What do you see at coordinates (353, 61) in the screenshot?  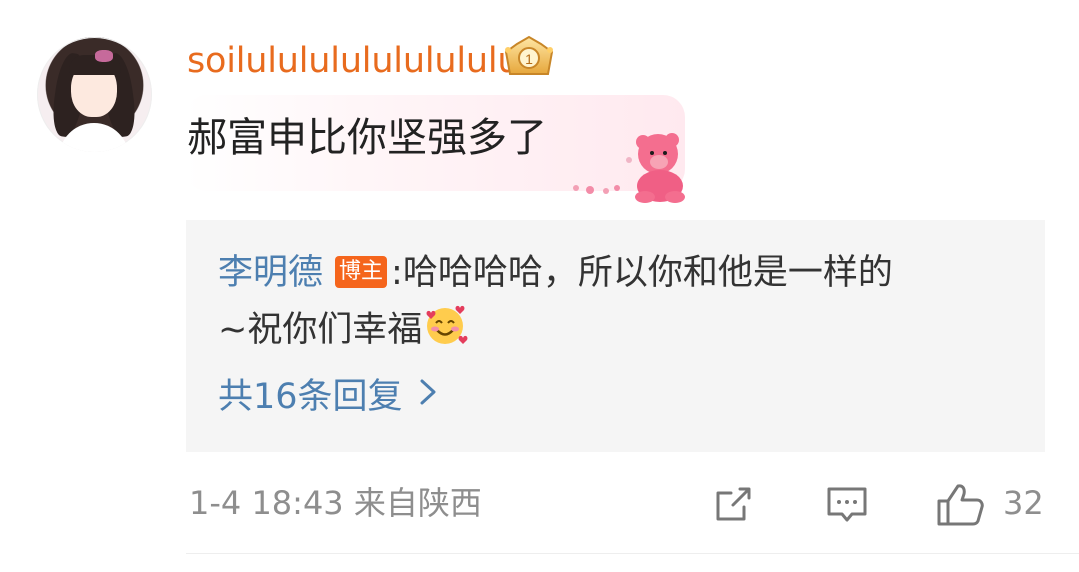 I see `username-link: soilululululululululu` at bounding box center [353, 61].